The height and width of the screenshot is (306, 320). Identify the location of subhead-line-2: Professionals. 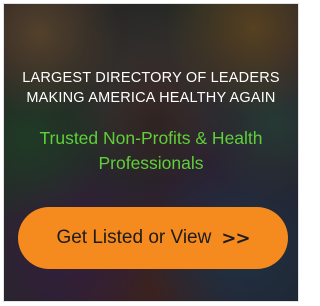
(151, 163).